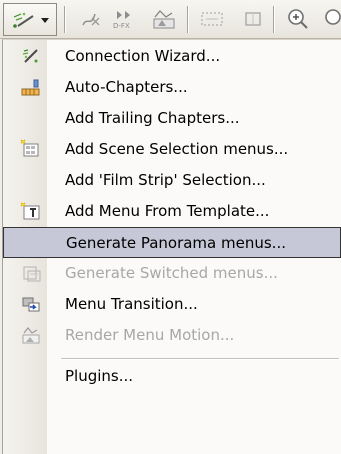 Image resolution: width=341 pixels, height=454 pixels. What do you see at coordinates (253, 19) in the screenshot?
I see `crop-icon` at bounding box center [253, 19].